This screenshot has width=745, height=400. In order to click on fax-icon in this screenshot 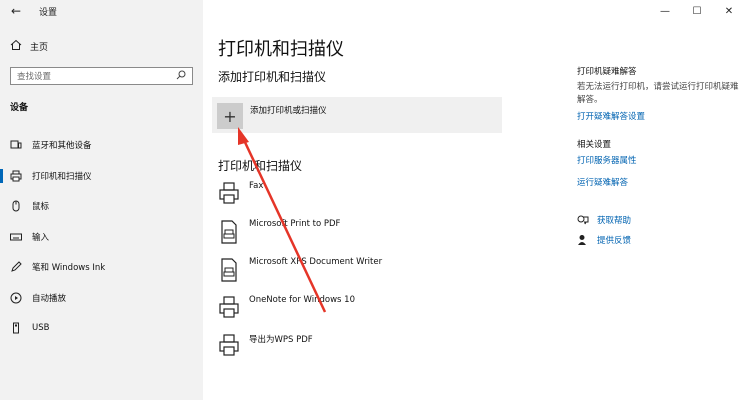, I will do `click(229, 193)`.